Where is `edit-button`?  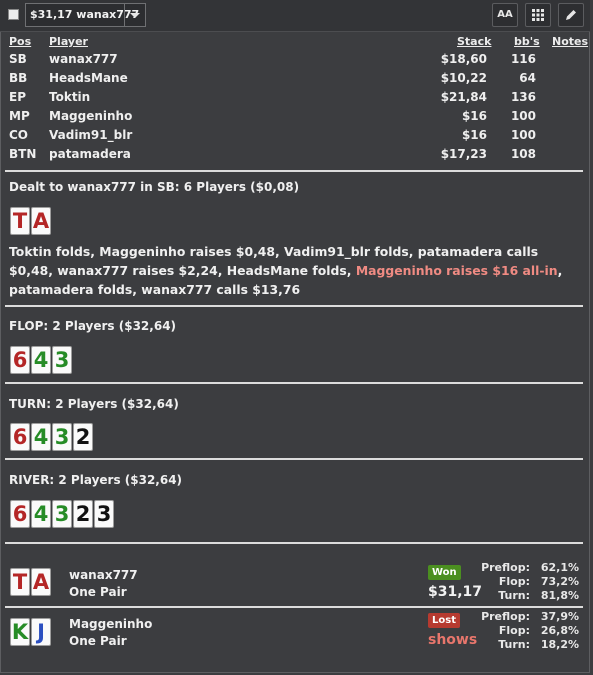 edit-button is located at coordinates (571, 15).